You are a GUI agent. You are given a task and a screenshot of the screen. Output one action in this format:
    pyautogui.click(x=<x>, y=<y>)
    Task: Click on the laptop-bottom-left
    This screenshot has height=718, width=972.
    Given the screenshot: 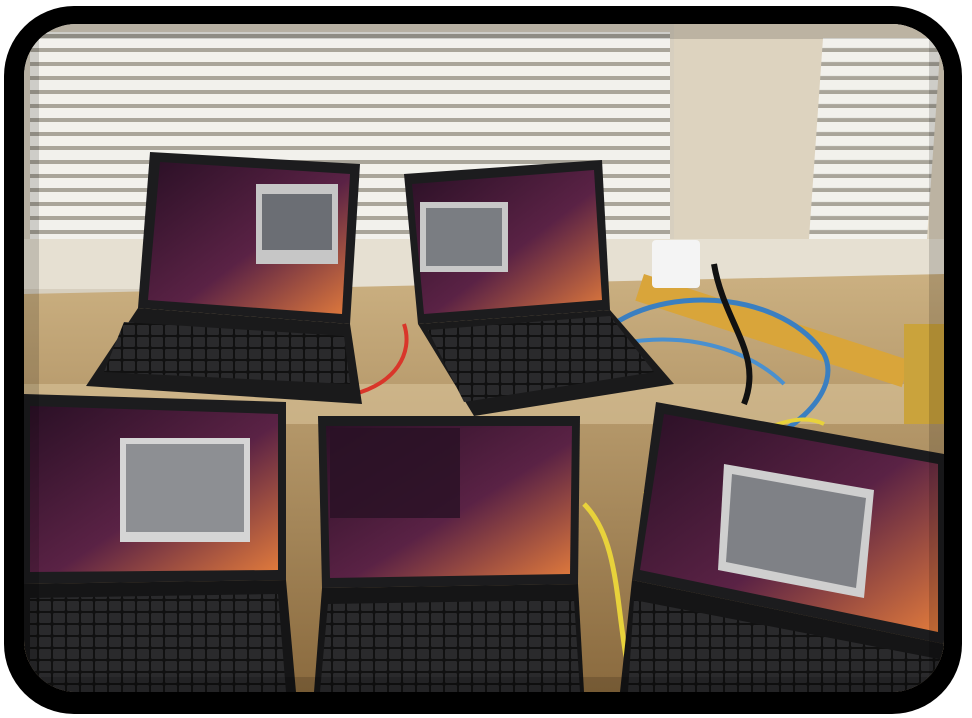 What is the action you would take?
    pyautogui.click(x=160, y=543)
    